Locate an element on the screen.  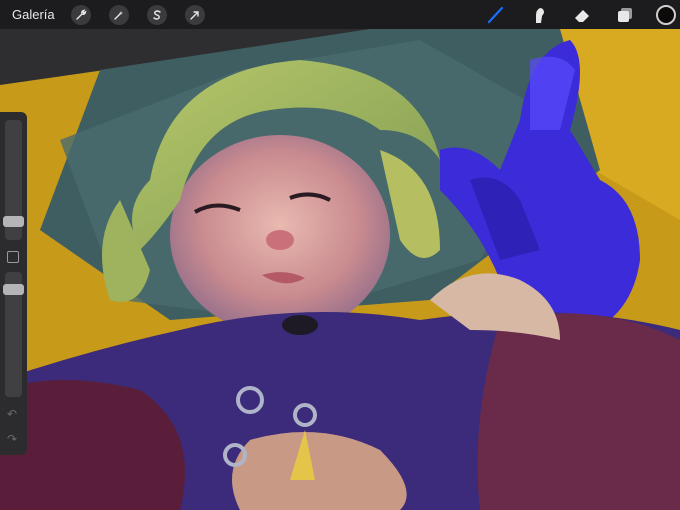
brush-icon is located at coordinates (495, 14).